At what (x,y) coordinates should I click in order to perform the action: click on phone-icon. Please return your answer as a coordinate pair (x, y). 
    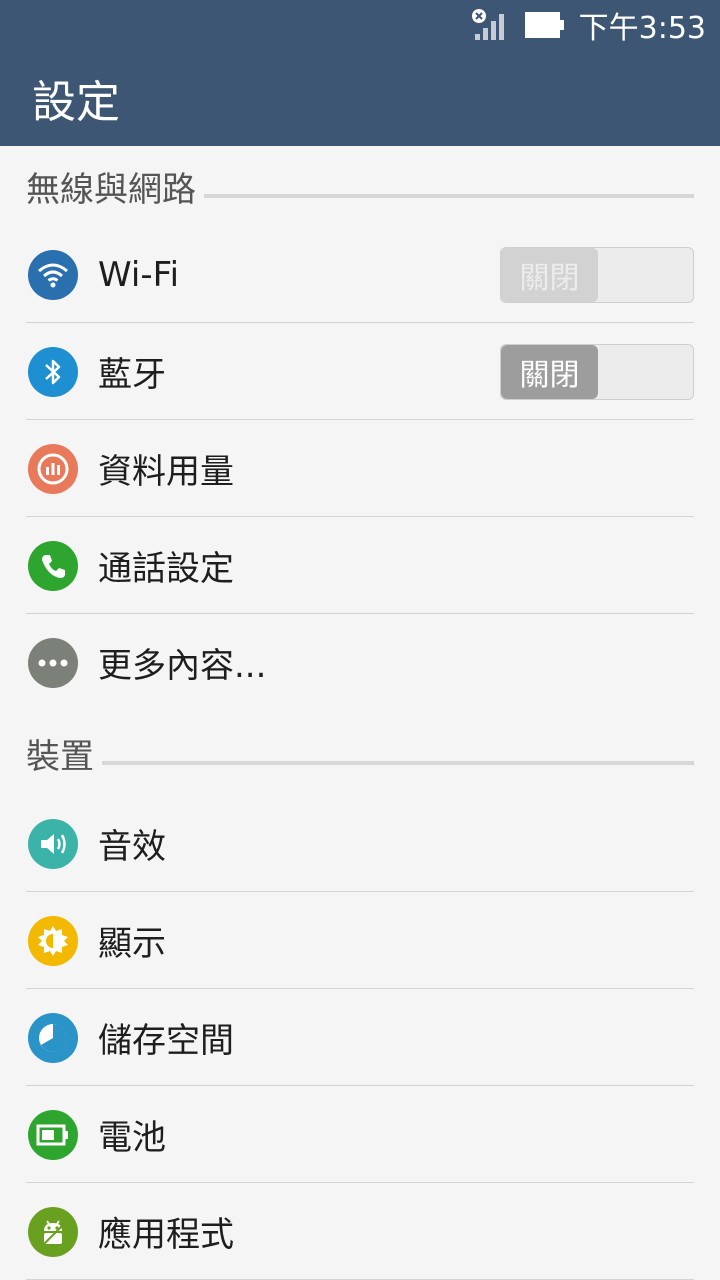
    Looking at the image, I should click on (53, 565).